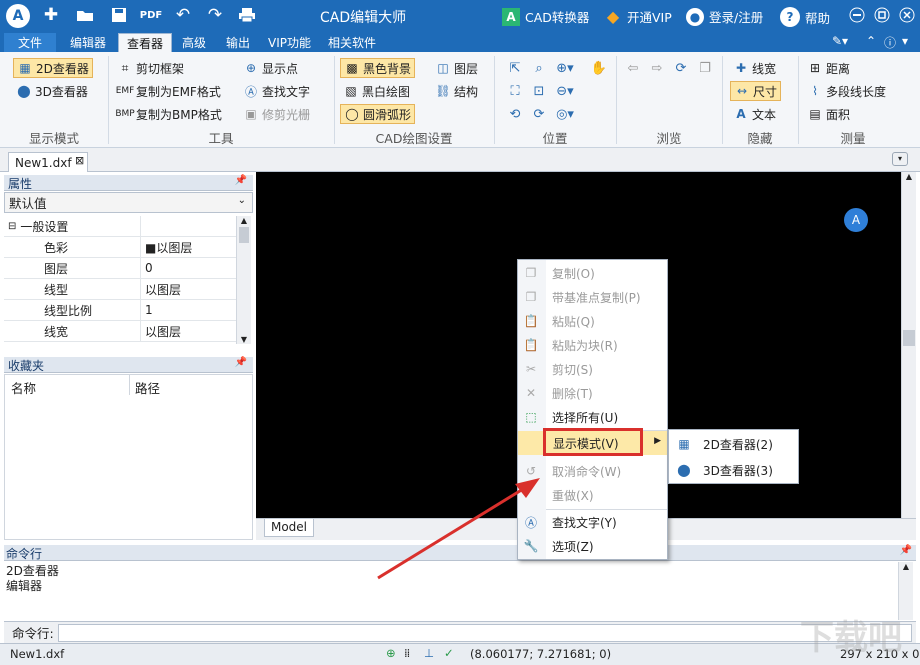  I want to click on tab-viewer: 查看器, so click(145, 42).